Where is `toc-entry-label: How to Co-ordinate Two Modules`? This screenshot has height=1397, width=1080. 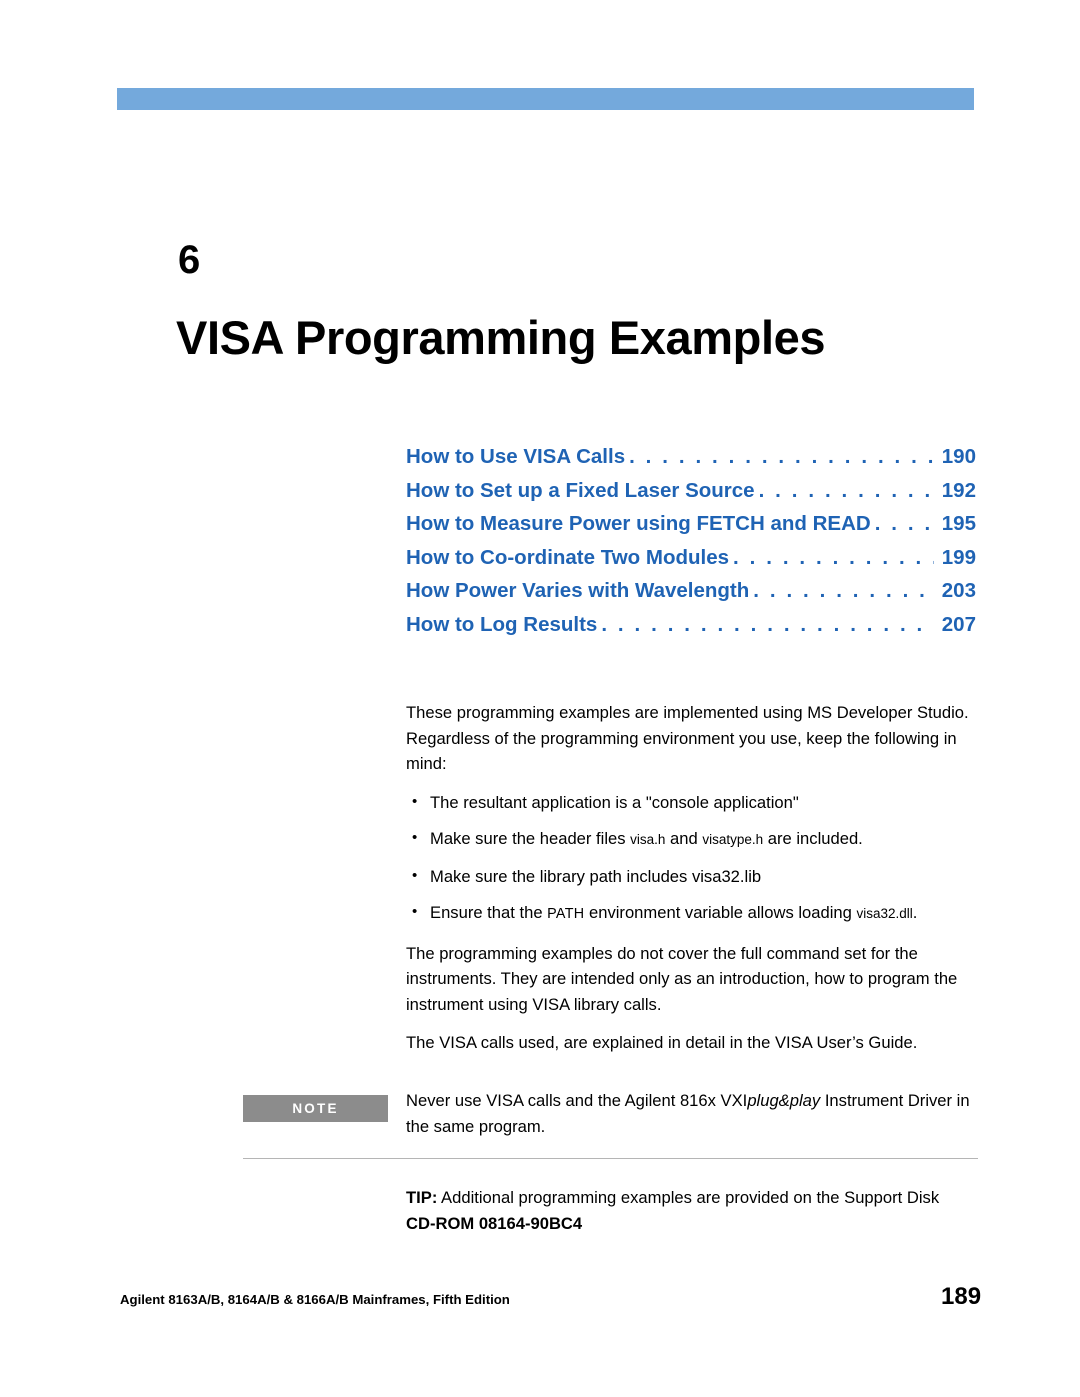 toc-entry-label: How to Co-ordinate Two Modules is located at coordinates (568, 557).